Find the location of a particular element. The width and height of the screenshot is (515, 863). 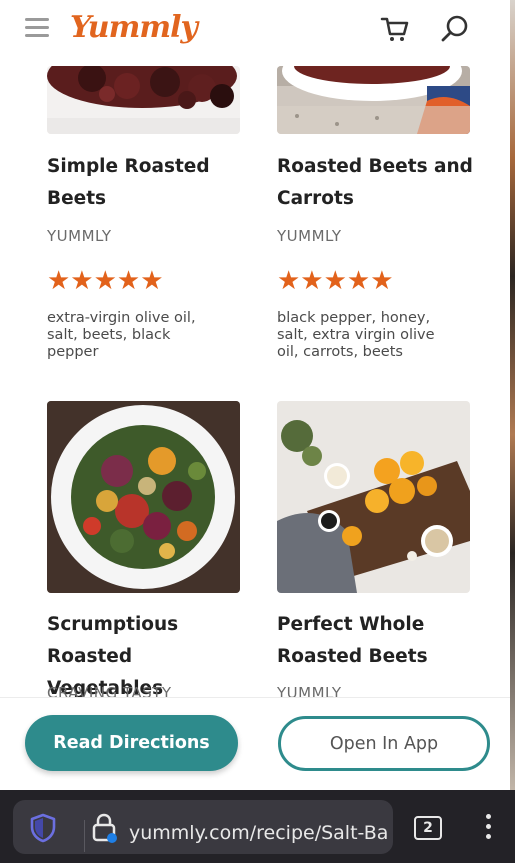

app-header: Yummly is located at coordinates (255, 31).